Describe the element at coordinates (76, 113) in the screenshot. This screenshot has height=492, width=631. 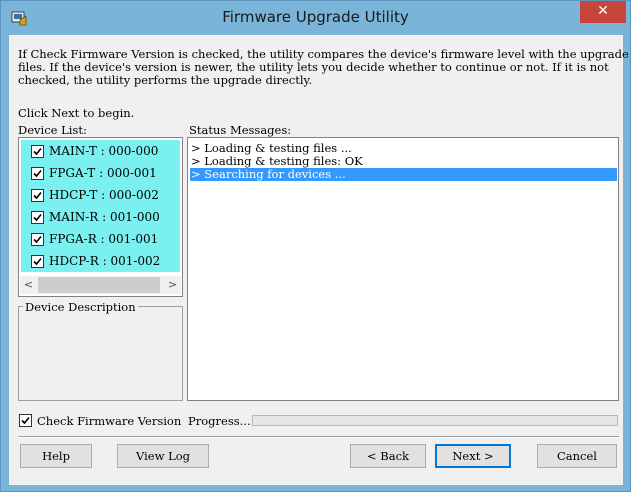
I see `begin-instruction: Click Next to begin.` at that location.